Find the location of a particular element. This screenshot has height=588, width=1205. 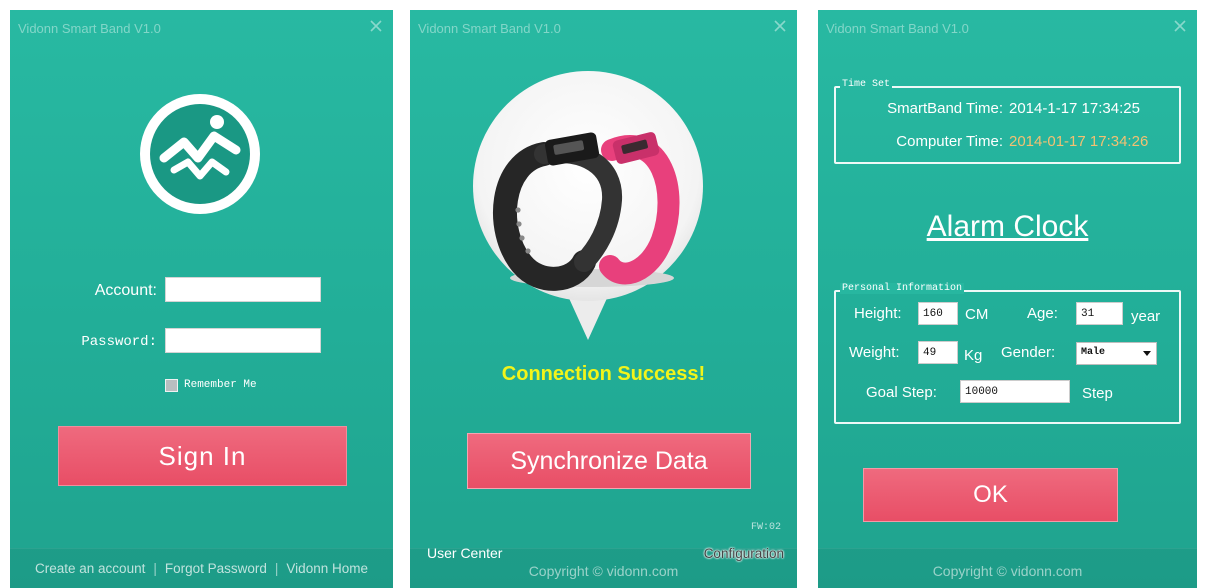

computer-time-value: 2014-01-17 17:34:26 is located at coordinates (1079, 141).